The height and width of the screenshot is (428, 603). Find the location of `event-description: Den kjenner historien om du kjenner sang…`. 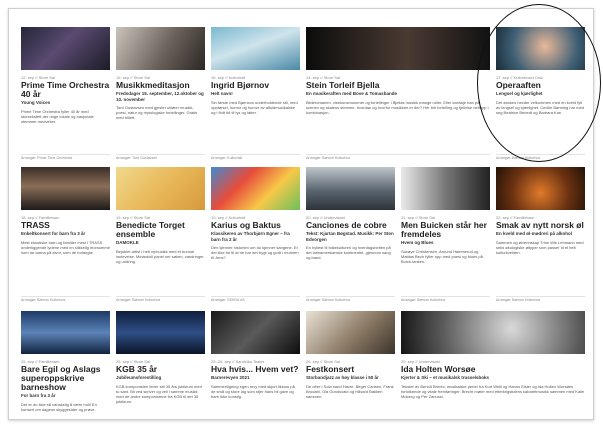

event-description: Den kjenner historien om du kjenner sang… is located at coordinates (255, 252).